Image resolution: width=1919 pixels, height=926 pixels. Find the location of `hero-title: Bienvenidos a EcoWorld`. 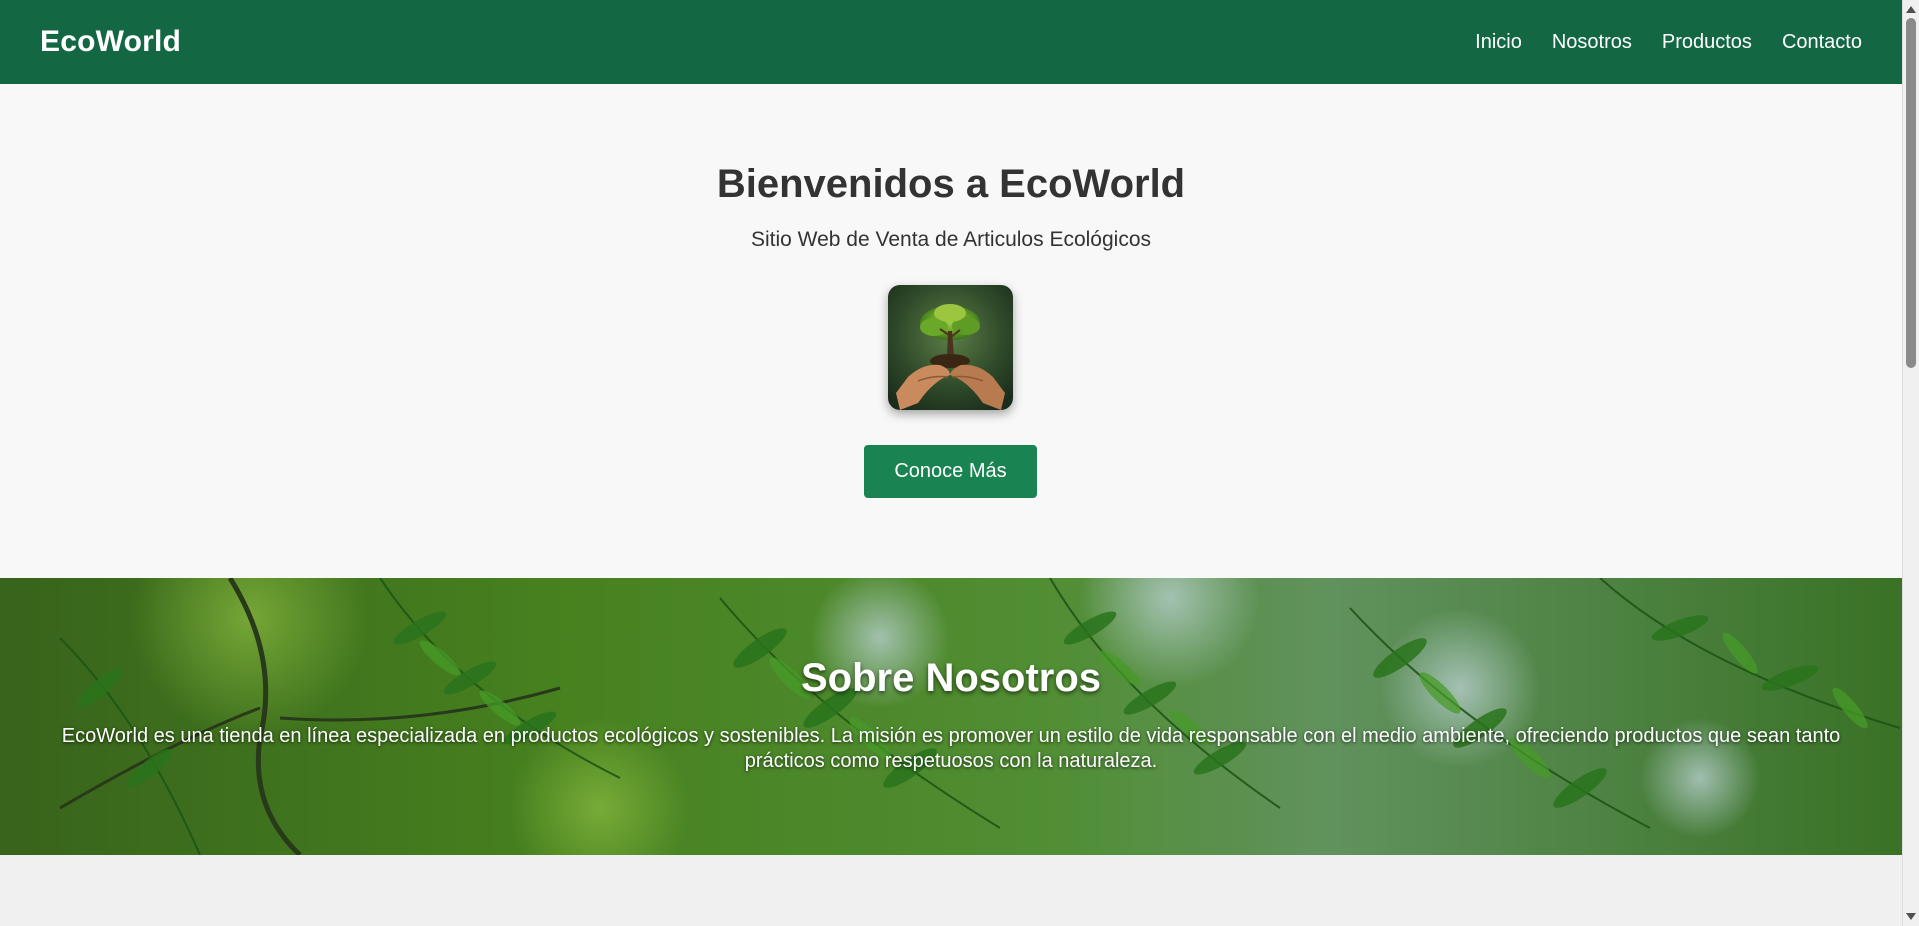

hero-title: Bienvenidos a EcoWorld is located at coordinates (951, 184).